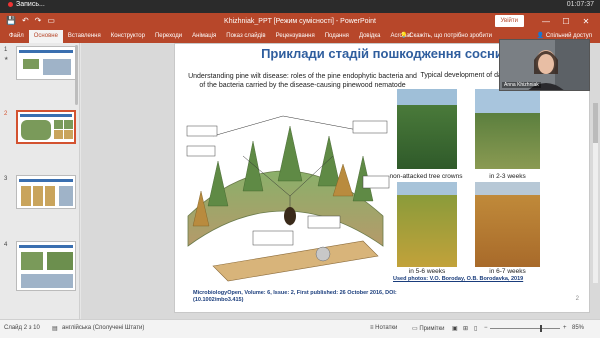 This screenshot has height=338, width=600. I want to click on notes-button: ≡ Нотатки, so click(383, 328).